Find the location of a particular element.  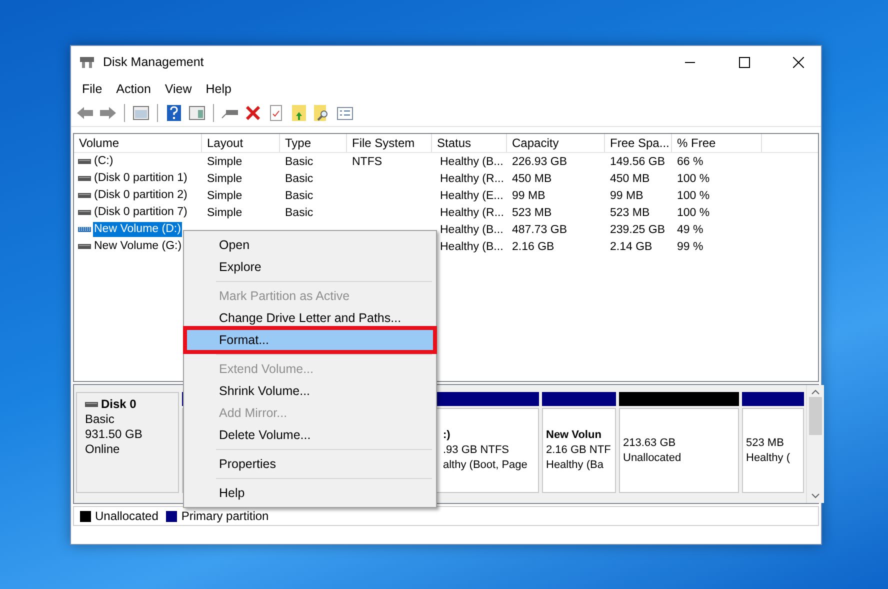

table-cell: 66 % is located at coordinates (690, 162).